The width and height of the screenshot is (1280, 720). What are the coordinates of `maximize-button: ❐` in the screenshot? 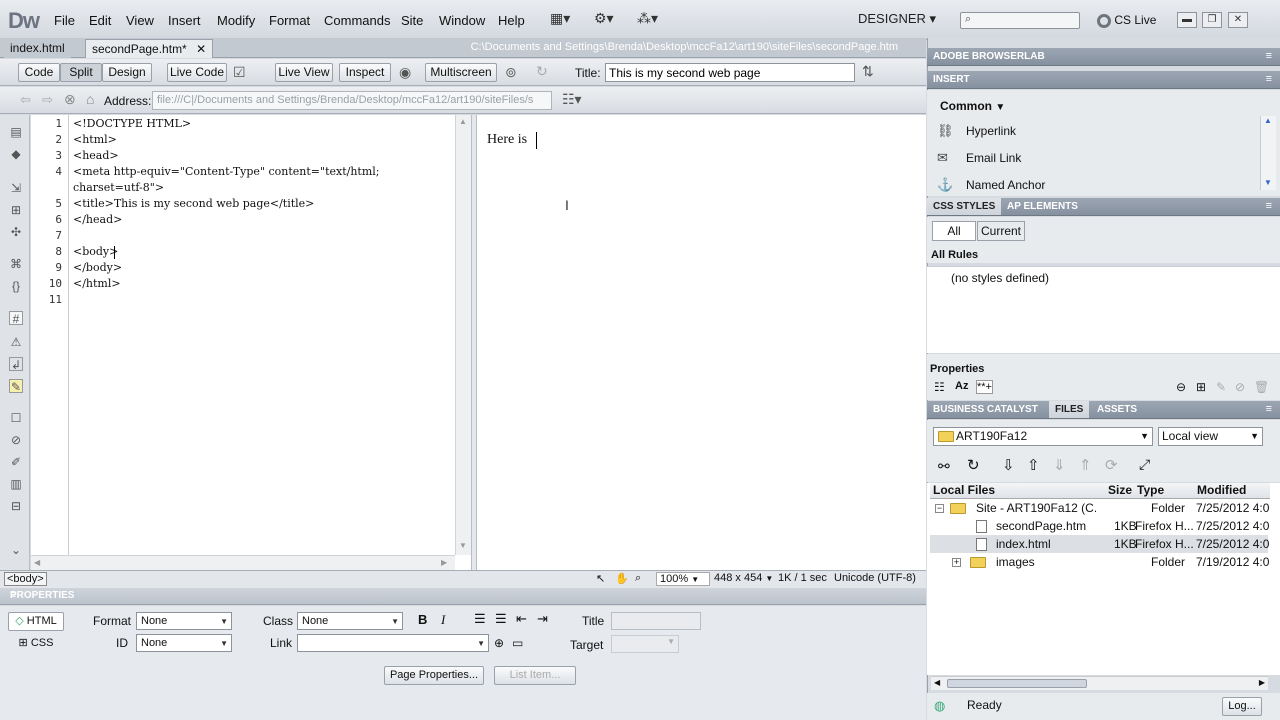 It's located at (1212, 20).